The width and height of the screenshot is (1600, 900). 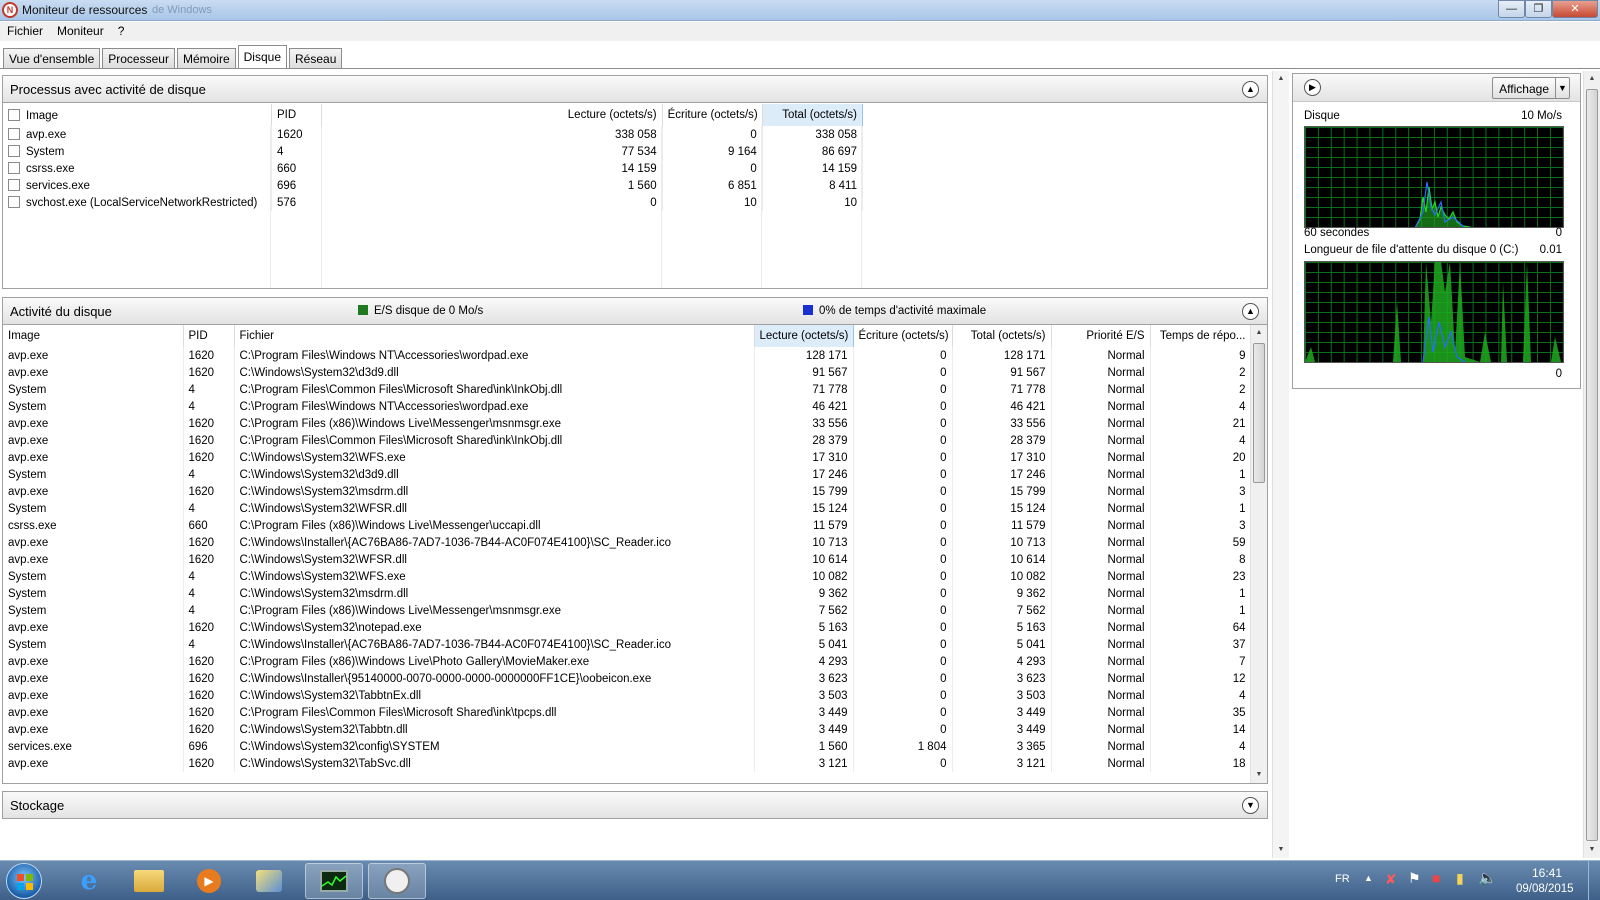 I want to click on processes-panel-header: Processus avec activité de disque ▲, so click(x=635, y=89).